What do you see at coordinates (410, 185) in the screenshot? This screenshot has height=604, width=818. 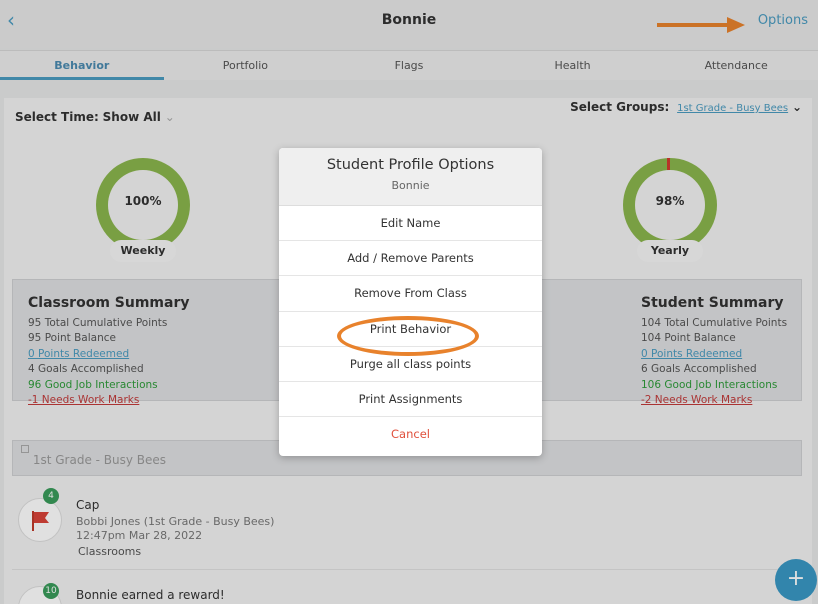 I see `modal-subtitle: Bonnie` at bounding box center [410, 185].